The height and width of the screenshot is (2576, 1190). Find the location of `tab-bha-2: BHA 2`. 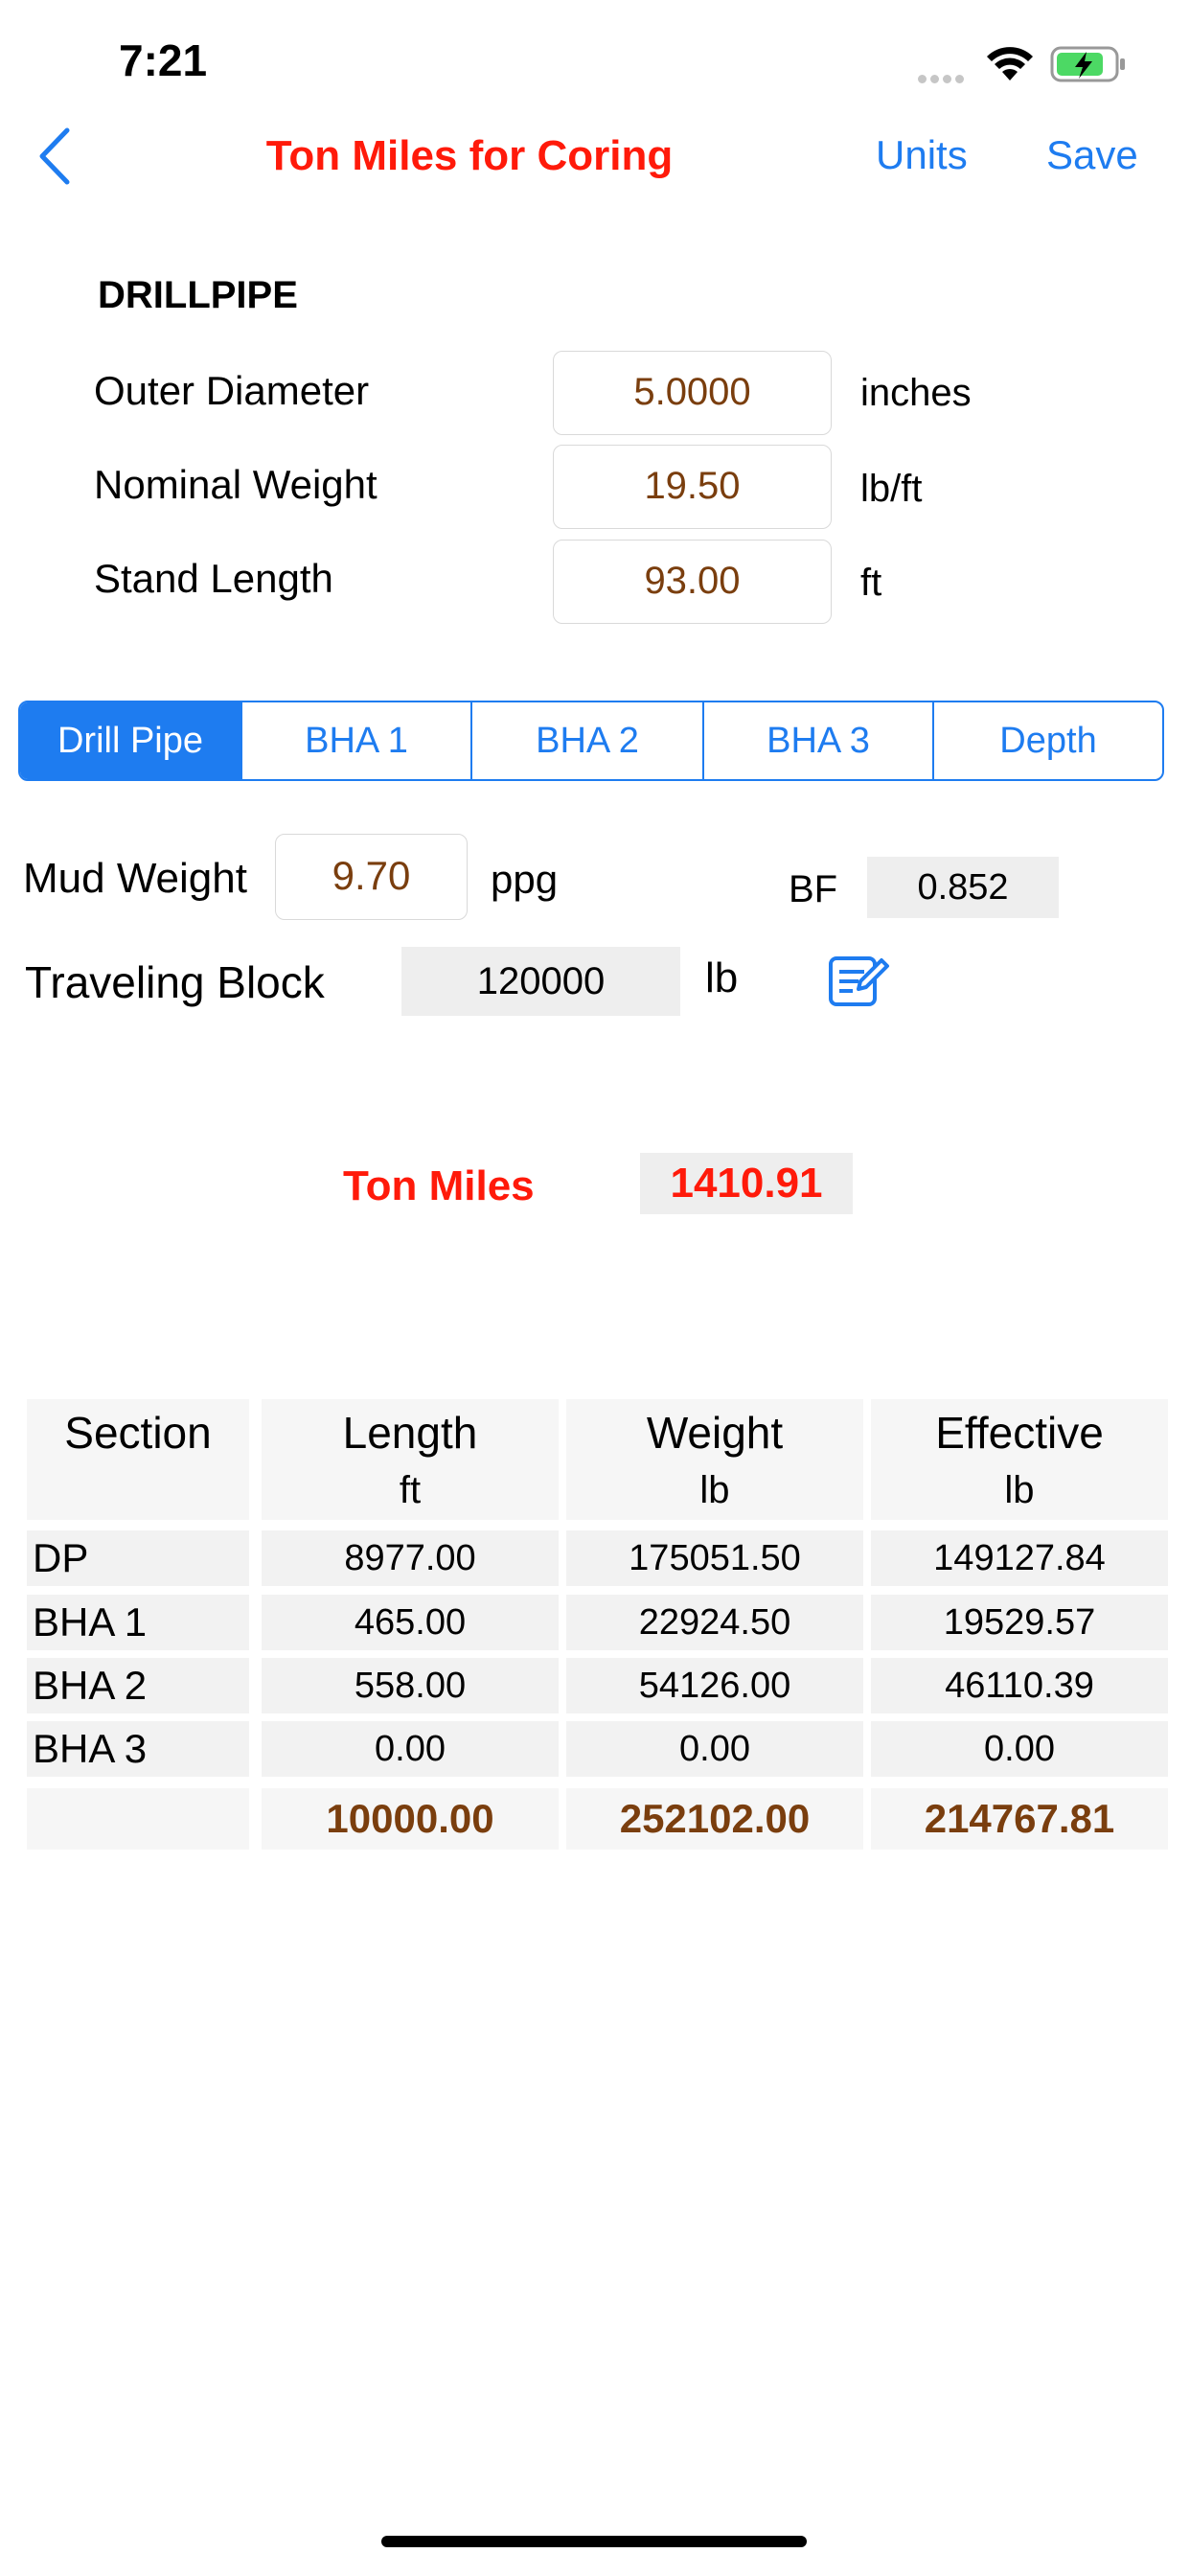

tab-bha-2: BHA 2 is located at coordinates (586, 740).